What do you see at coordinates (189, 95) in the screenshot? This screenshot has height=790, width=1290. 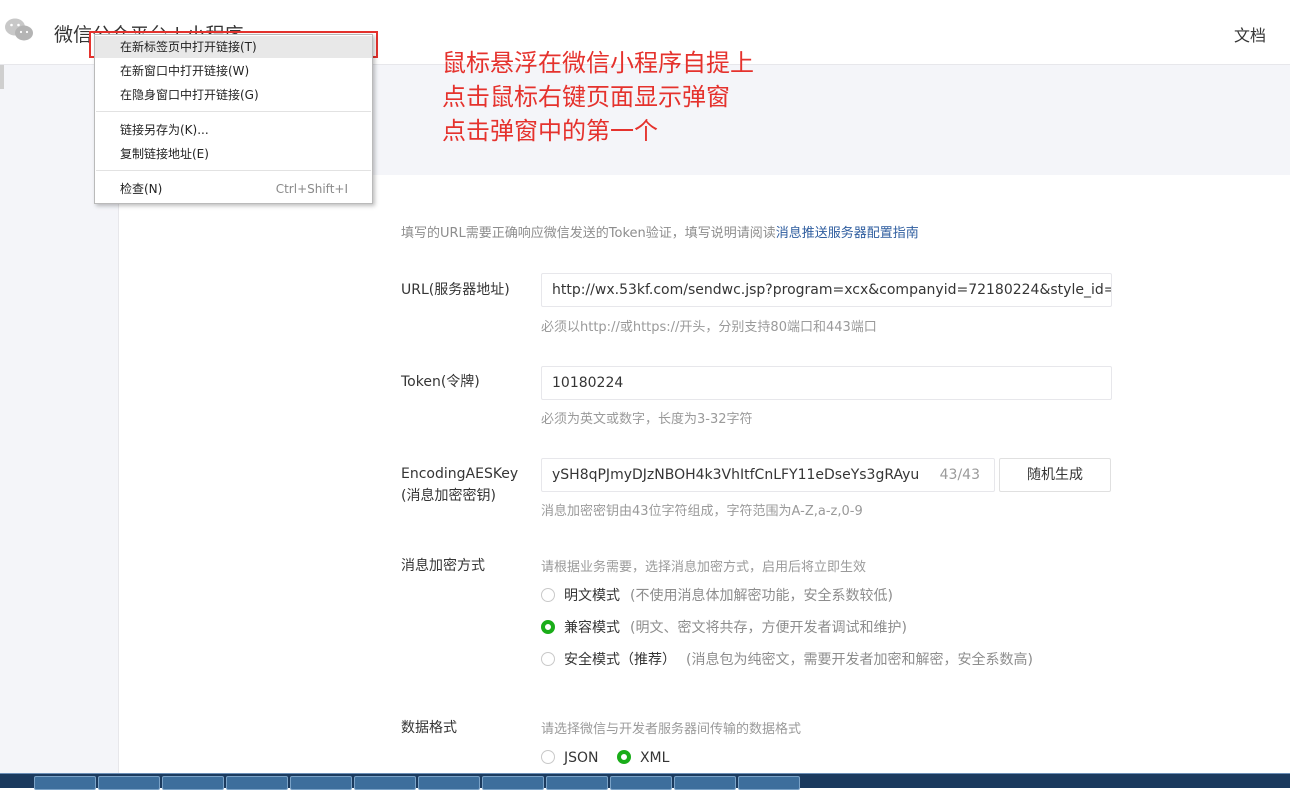 I see `menu-item-label: 在隐身窗口中打开链接(G)` at bounding box center [189, 95].